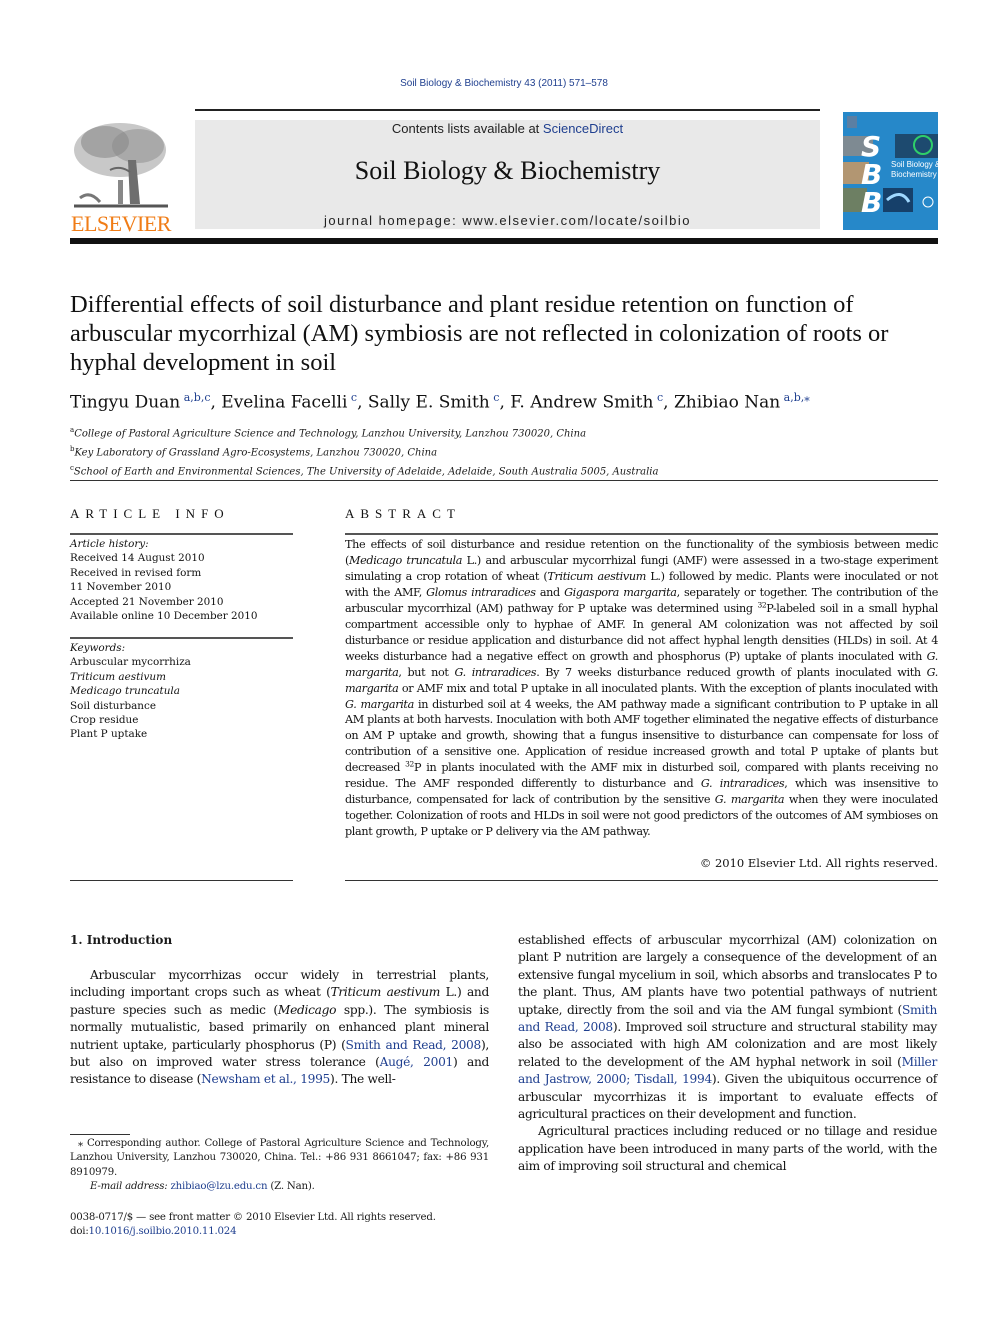 This screenshot has width=992, height=1323. Describe the element at coordinates (307, 1009) in the screenshot. I see `italic-term: Medicago` at that location.